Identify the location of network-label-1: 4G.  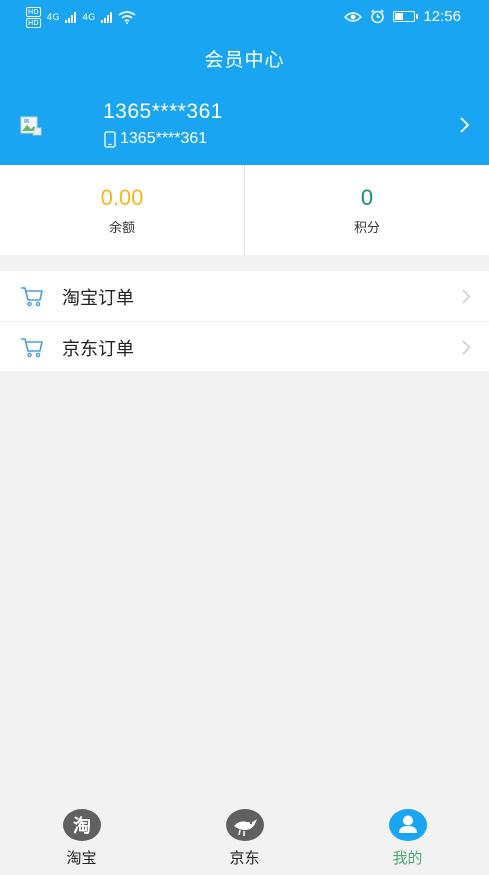
(53, 17).